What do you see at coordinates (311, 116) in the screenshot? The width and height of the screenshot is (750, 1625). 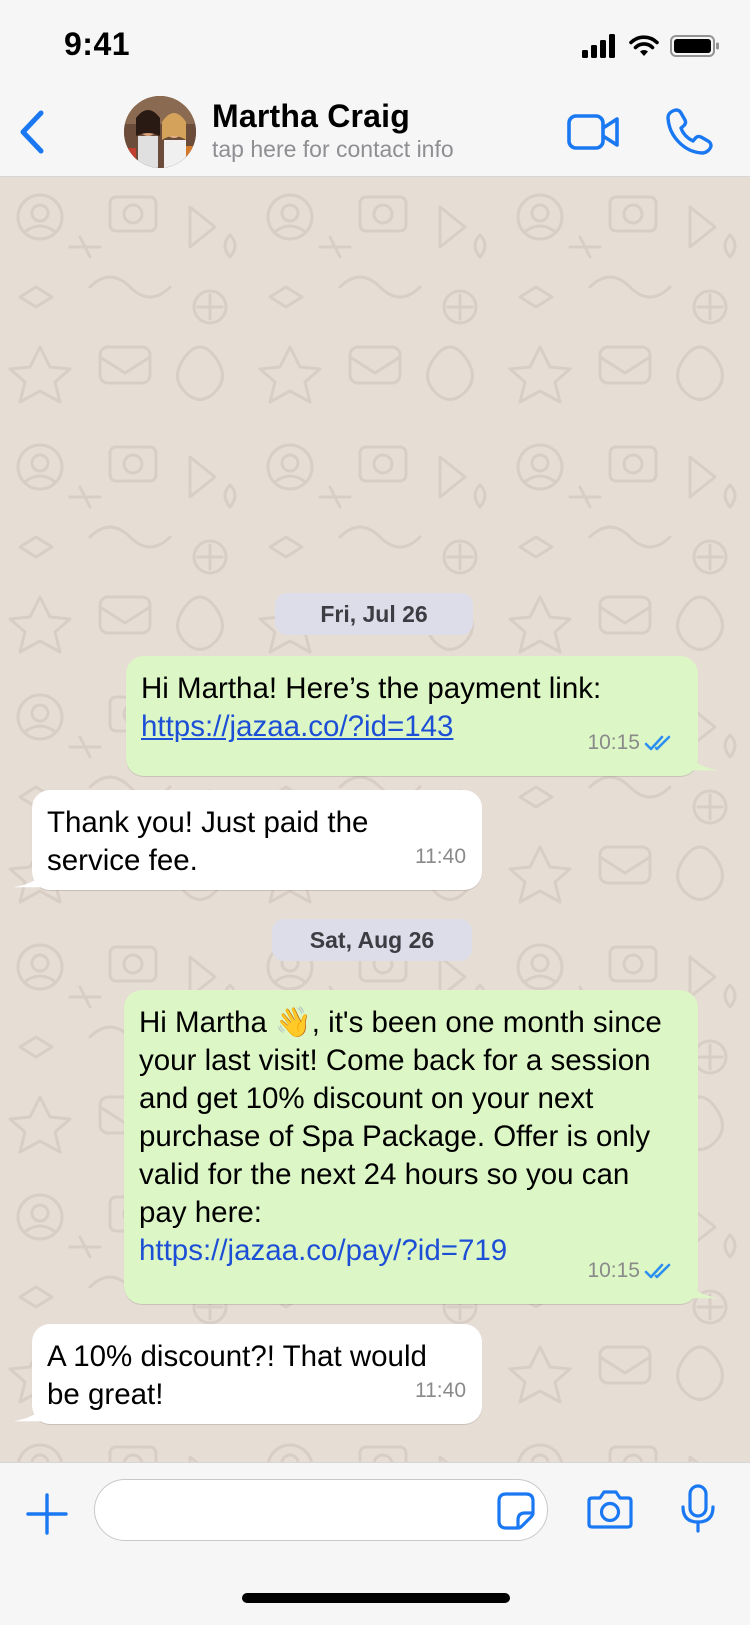 I see `contact-name: Martha Craig` at bounding box center [311, 116].